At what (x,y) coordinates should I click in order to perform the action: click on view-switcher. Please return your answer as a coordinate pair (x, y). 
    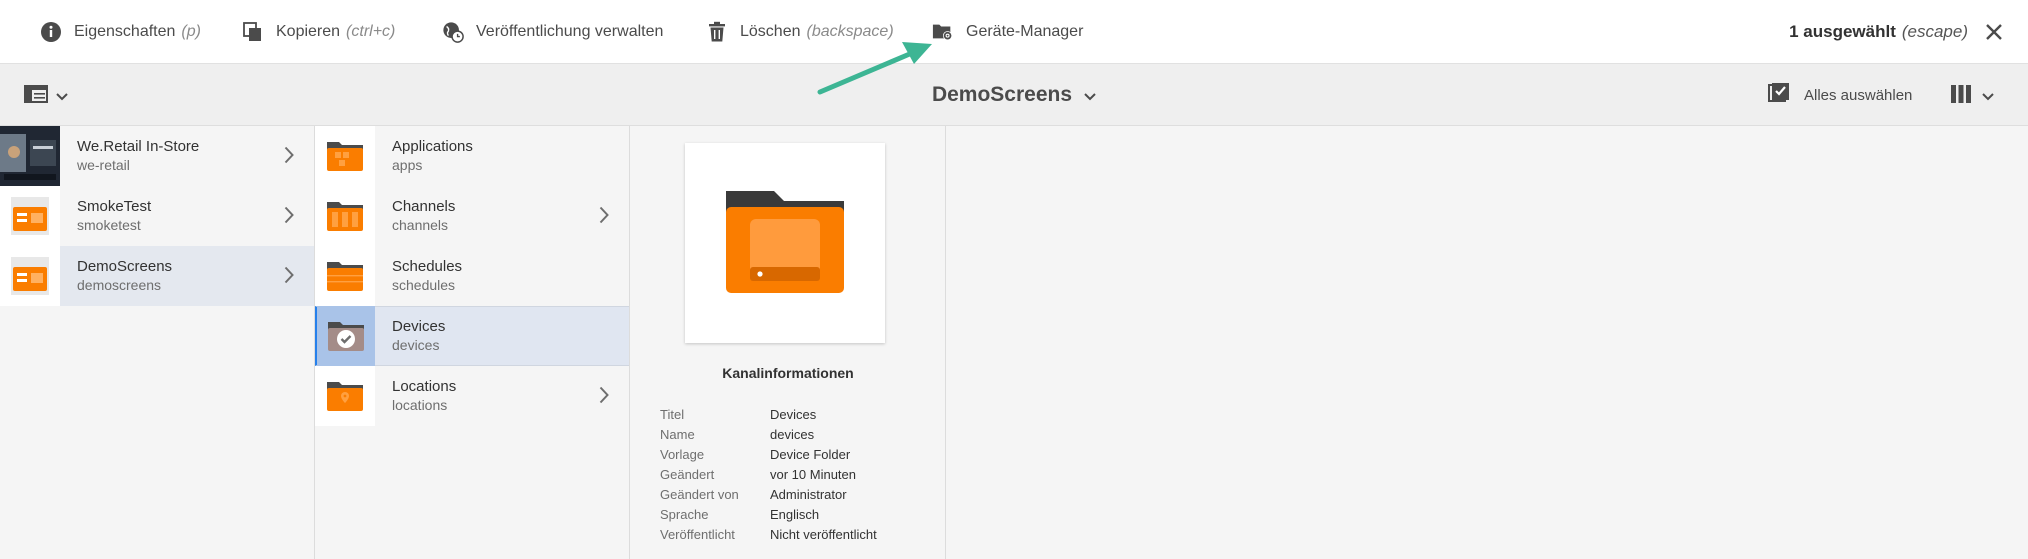
    Looking at the image, I should click on (1972, 96).